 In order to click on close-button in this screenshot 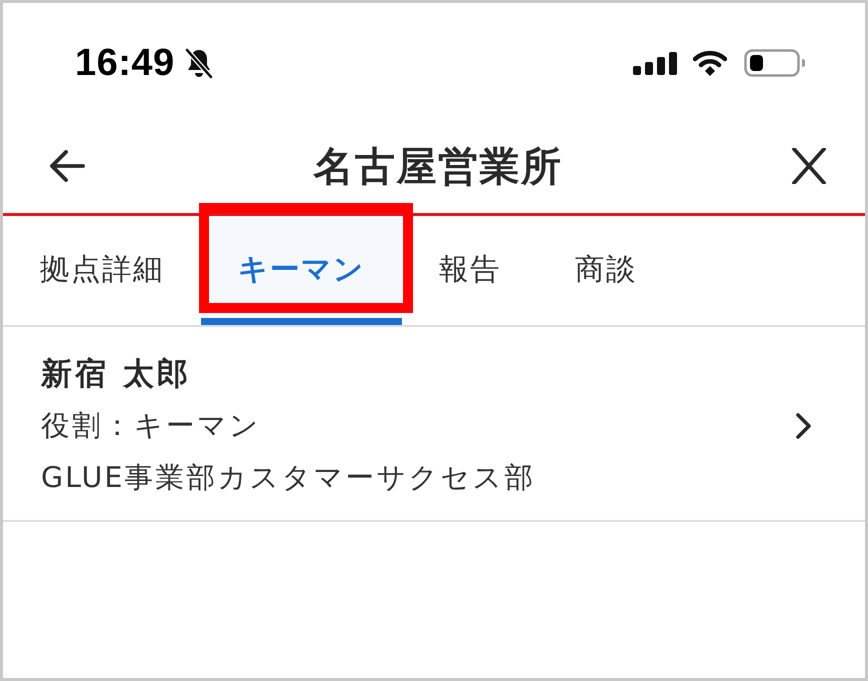, I will do `click(809, 166)`.